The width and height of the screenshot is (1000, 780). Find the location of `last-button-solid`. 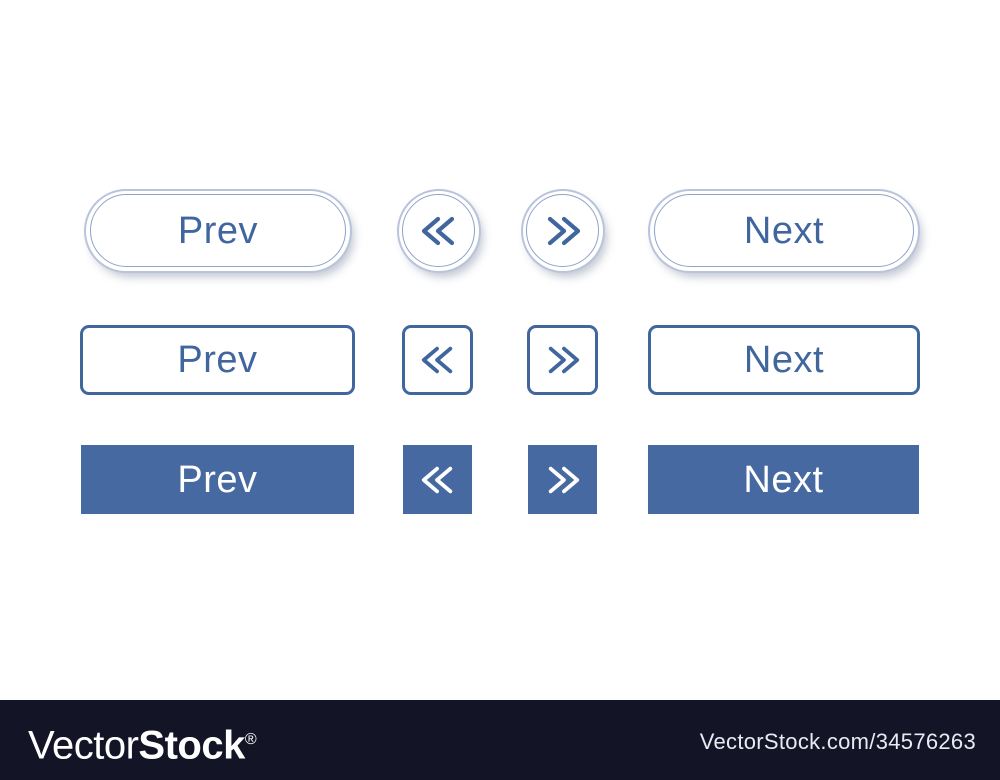

last-button-solid is located at coordinates (562, 479).